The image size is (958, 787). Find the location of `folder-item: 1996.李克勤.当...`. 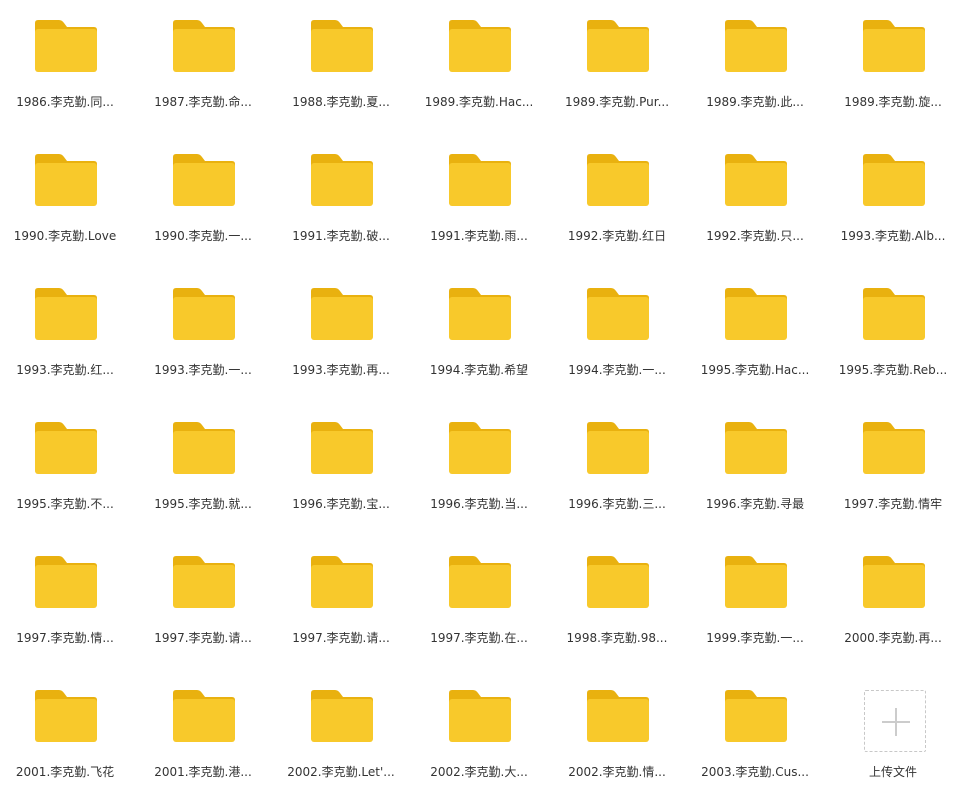

folder-item: 1996.李克勤.当... is located at coordinates (479, 462).